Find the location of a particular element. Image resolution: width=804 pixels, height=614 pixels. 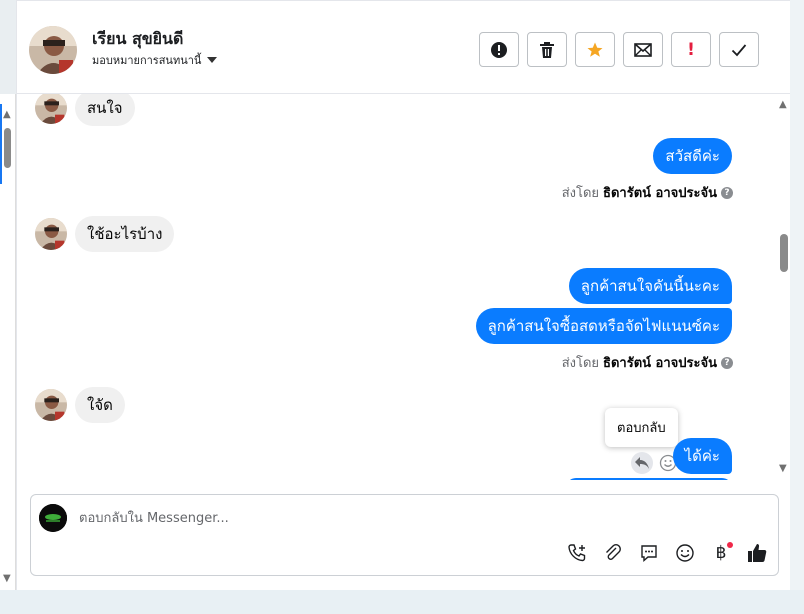

star-button is located at coordinates (595, 49).